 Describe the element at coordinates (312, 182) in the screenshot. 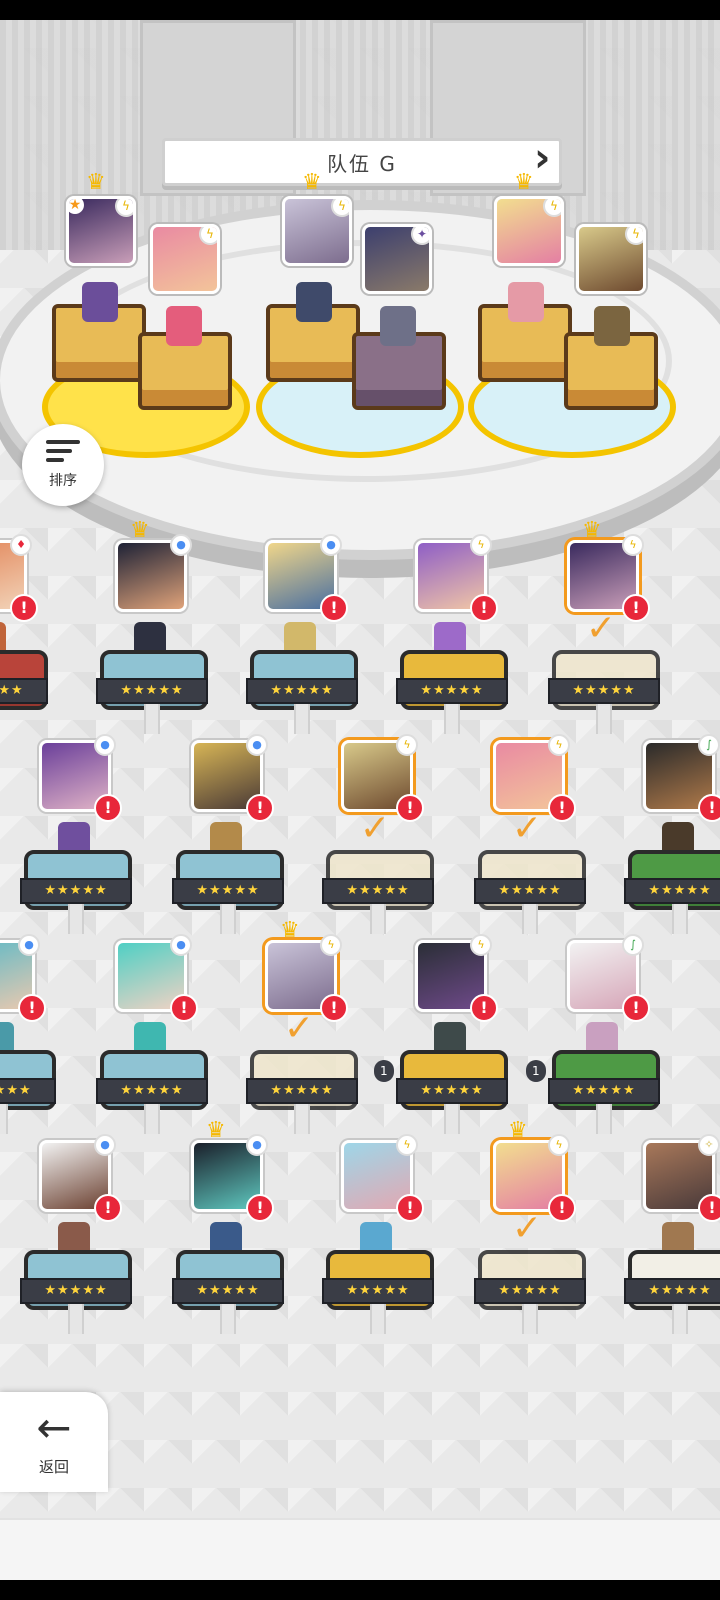

I see `crown-icon: ♛` at that location.